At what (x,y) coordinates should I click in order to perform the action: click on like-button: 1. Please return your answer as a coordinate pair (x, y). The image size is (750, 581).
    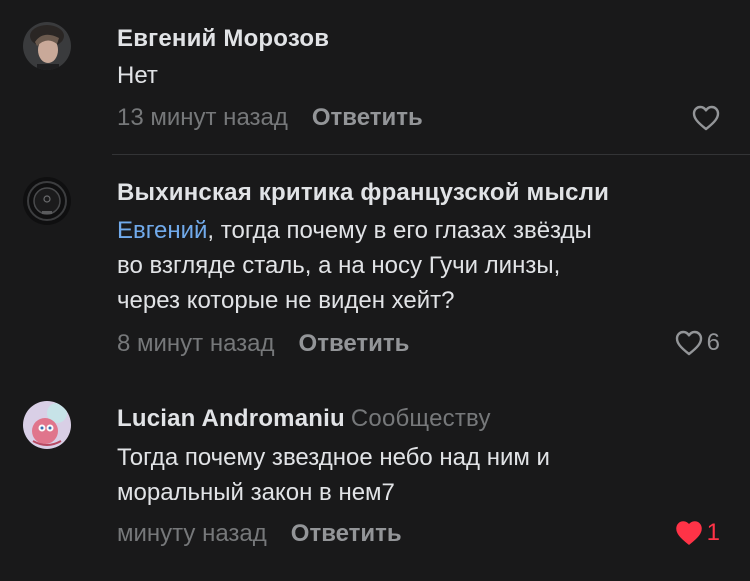
    Looking at the image, I should click on (697, 533).